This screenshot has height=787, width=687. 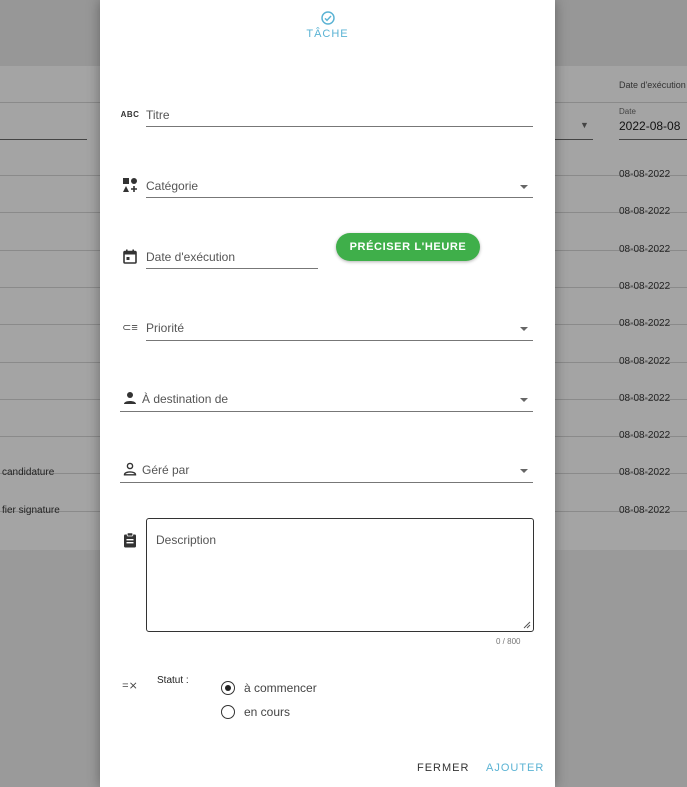 I want to click on destination-underline, so click(x=326, y=411).